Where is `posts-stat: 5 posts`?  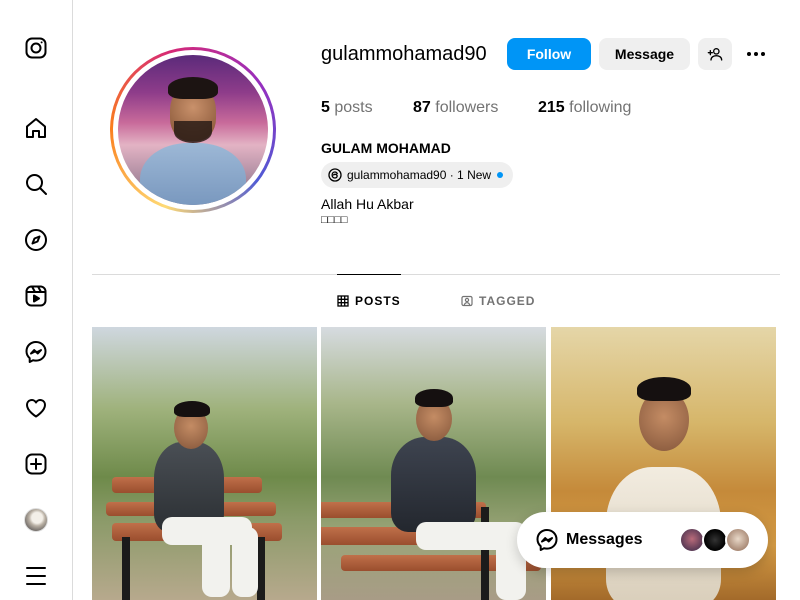
posts-stat: 5 posts is located at coordinates (347, 108).